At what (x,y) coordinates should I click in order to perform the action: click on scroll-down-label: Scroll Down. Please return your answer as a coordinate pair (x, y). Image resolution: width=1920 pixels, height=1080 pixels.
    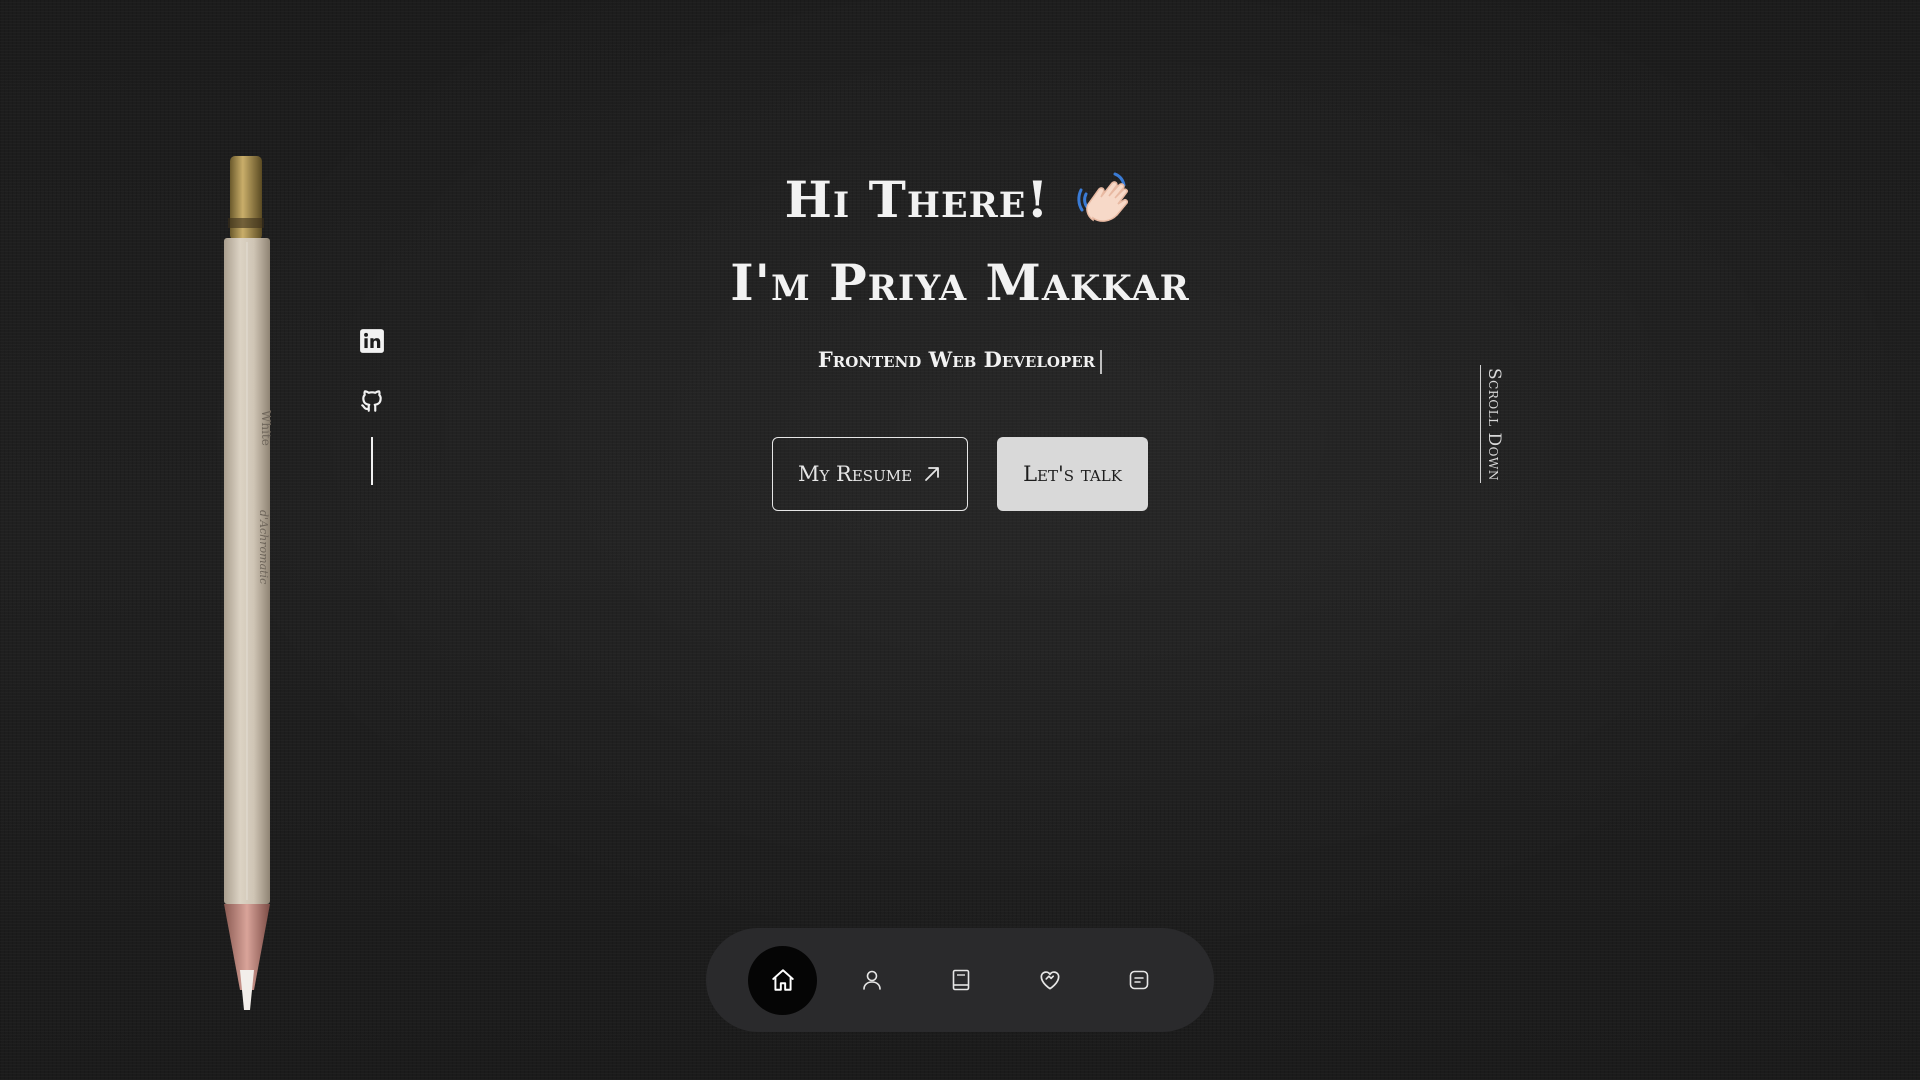
    Looking at the image, I should click on (1494, 424).